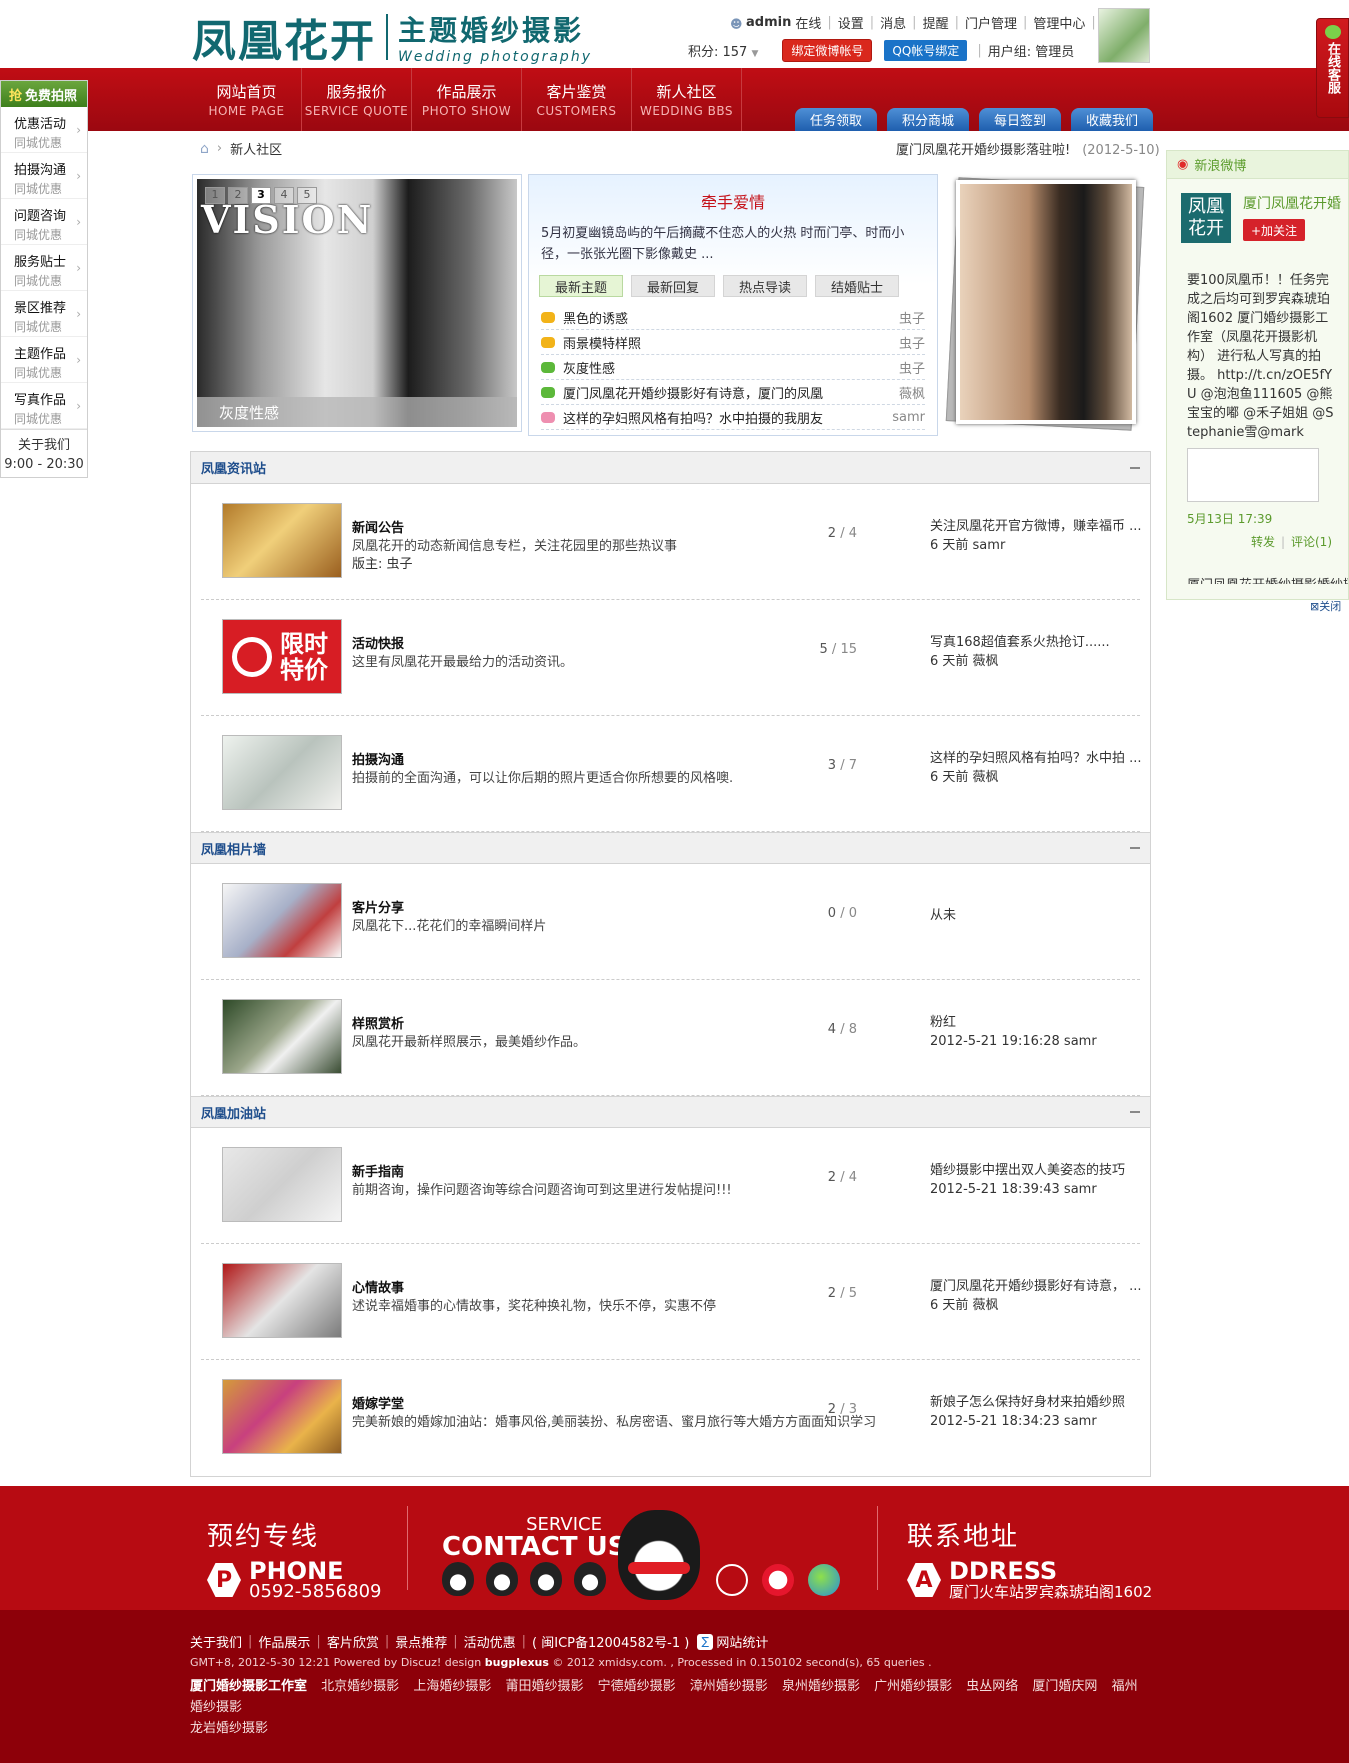 The image size is (1349, 1763). Describe the element at coordinates (216, 1641) in the screenshot. I see `footer-link-about: 关于我们` at that location.